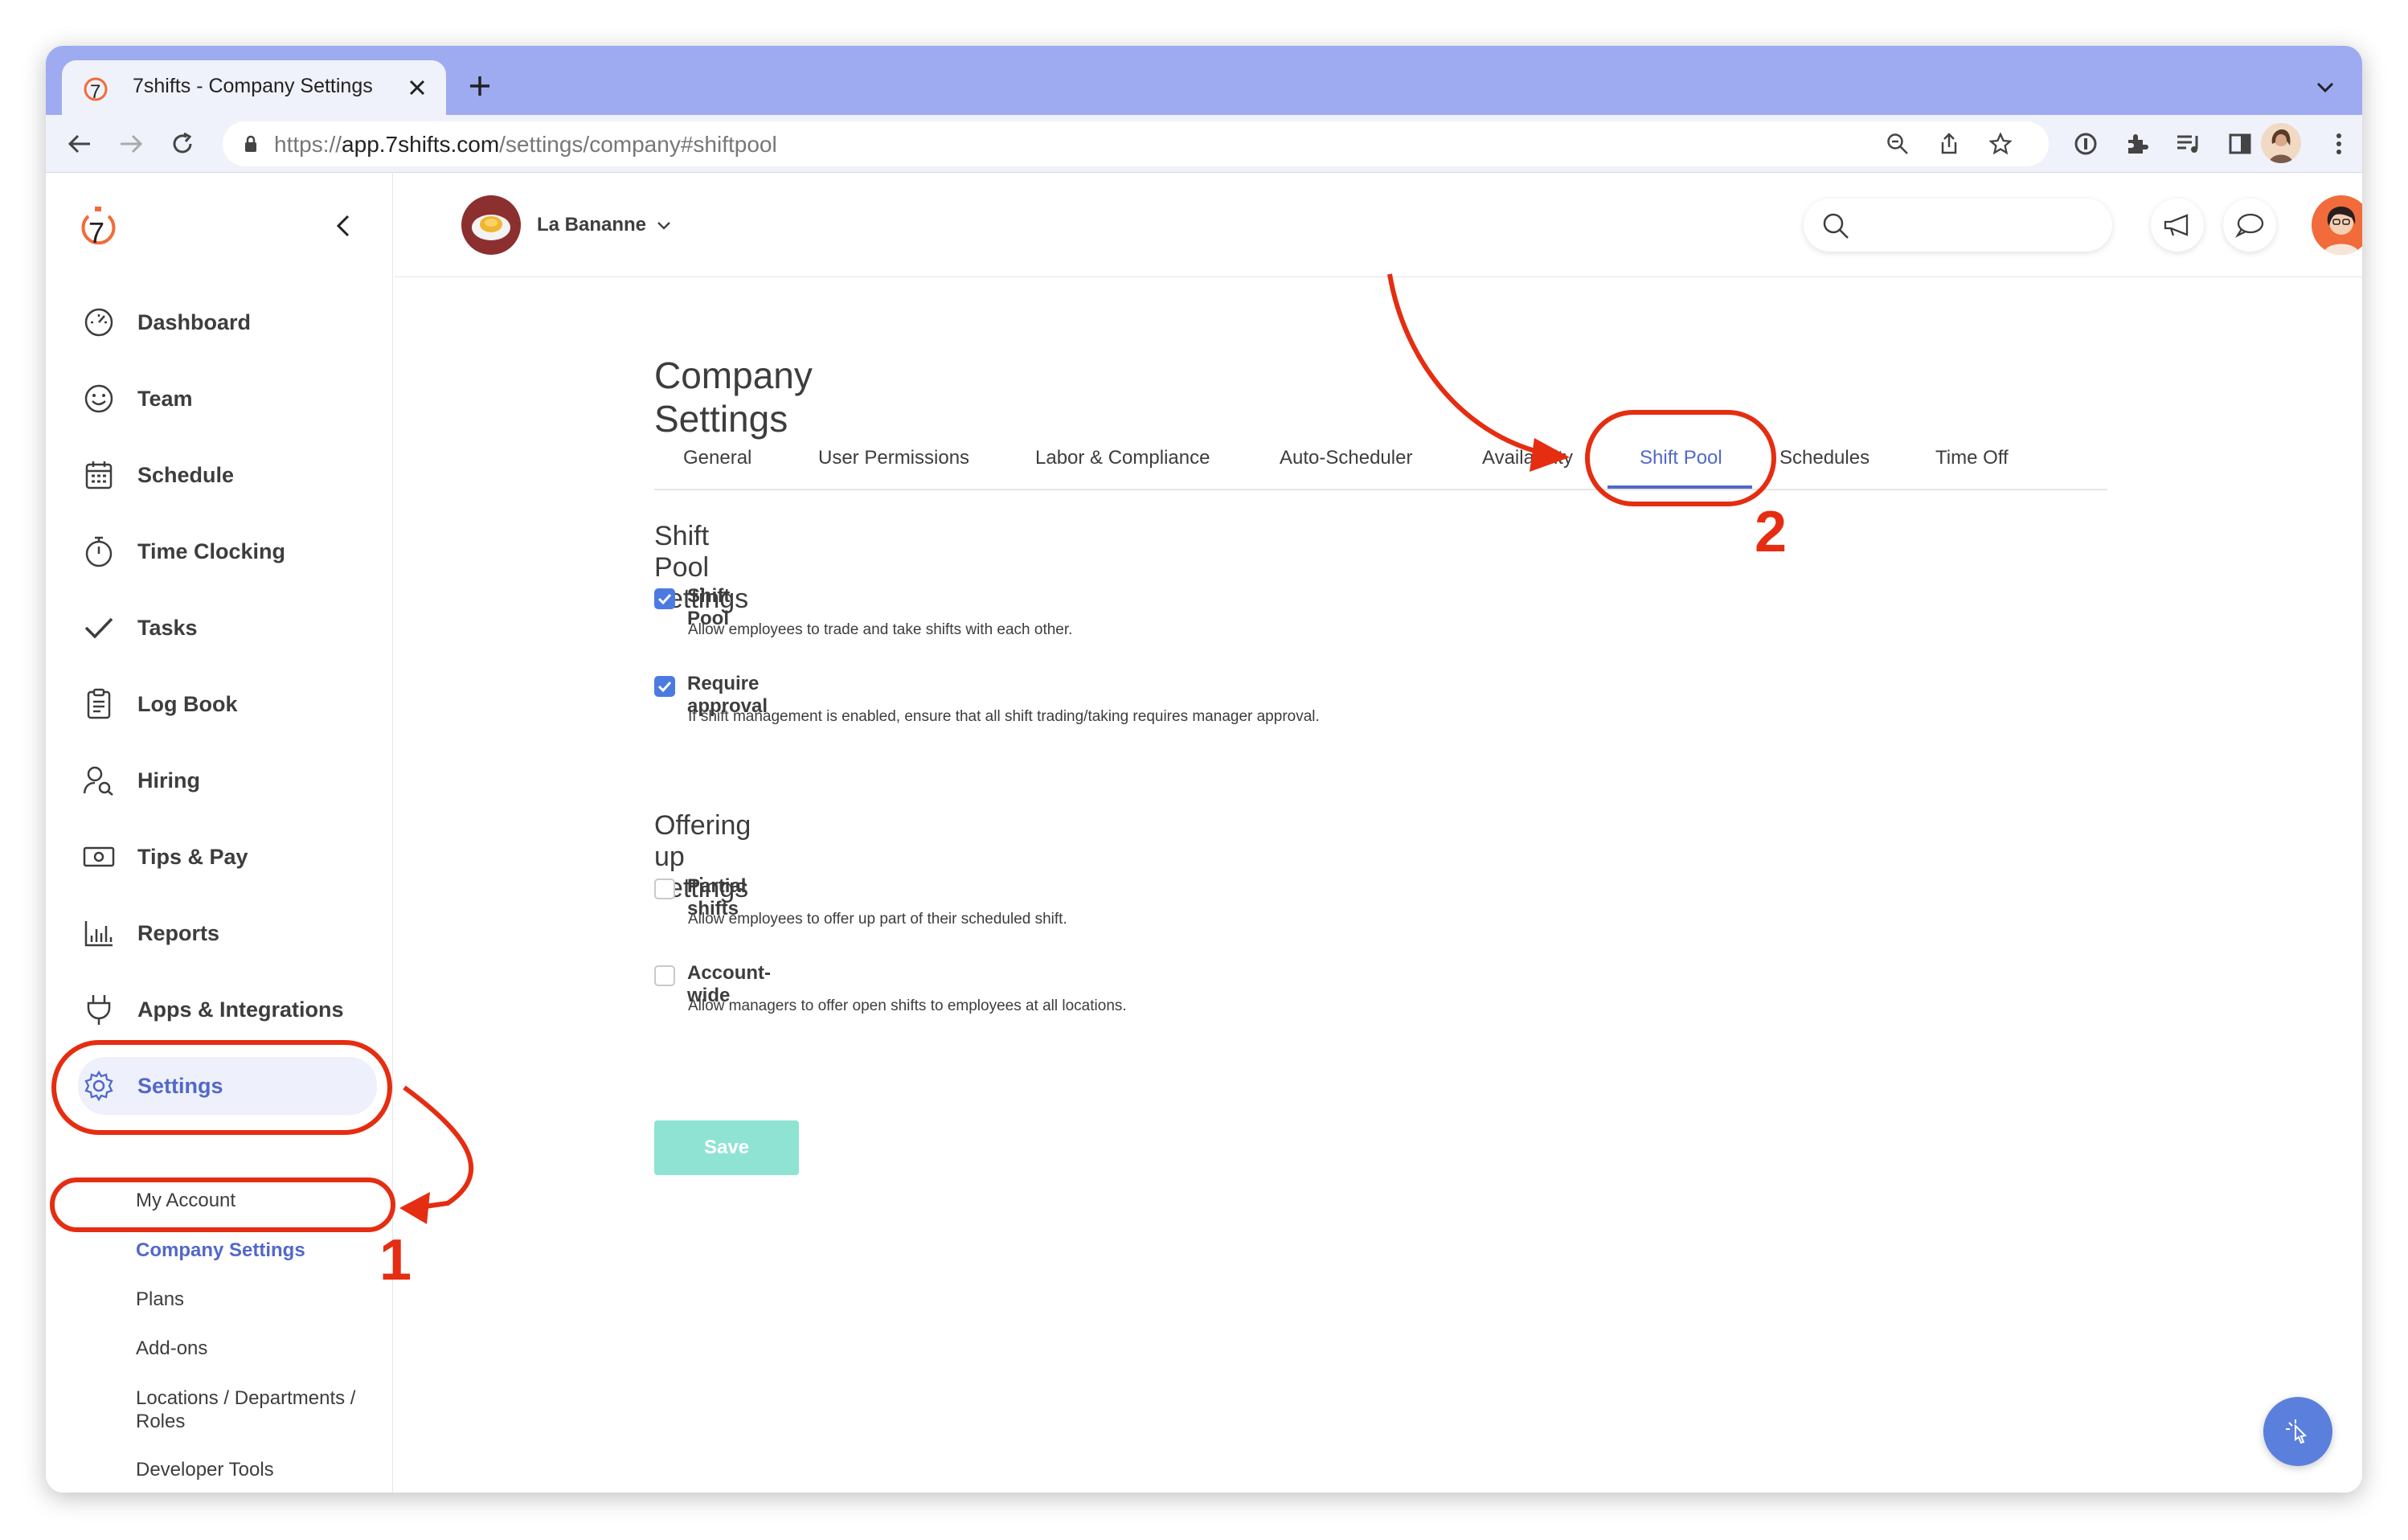 Image resolution: width=2408 pixels, height=1540 pixels. Describe the element at coordinates (222, 1205) in the screenshot. I see `company-settings-highlight-oval` at that location.